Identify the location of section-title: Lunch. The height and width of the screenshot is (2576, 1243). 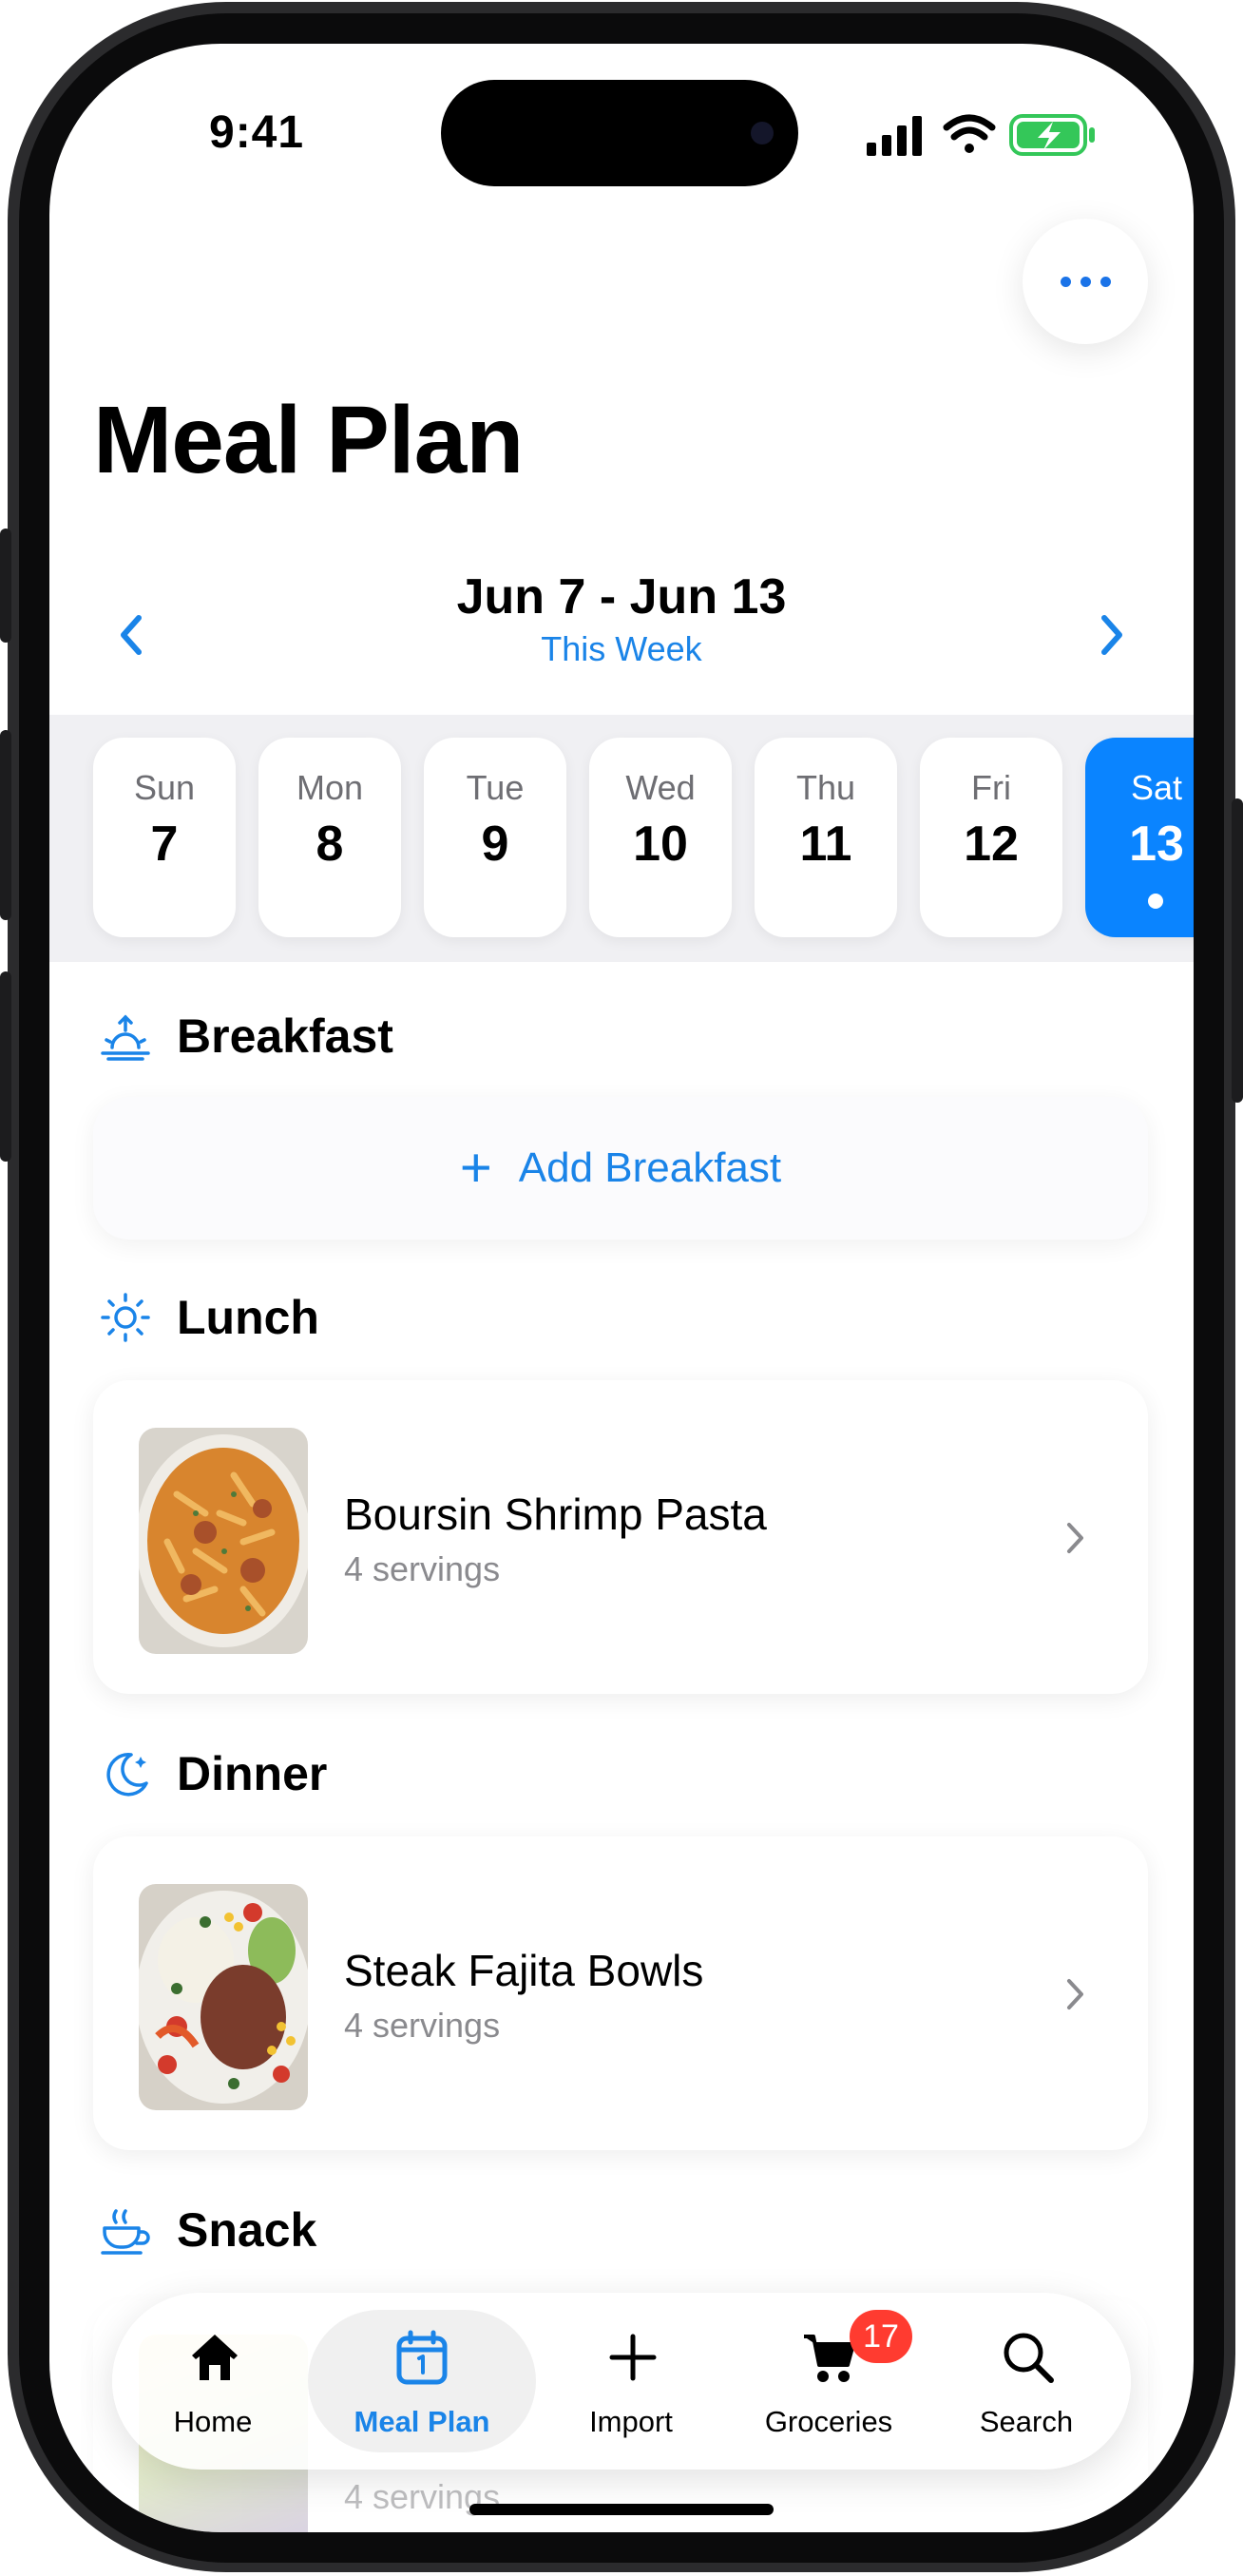
(248, 1317).